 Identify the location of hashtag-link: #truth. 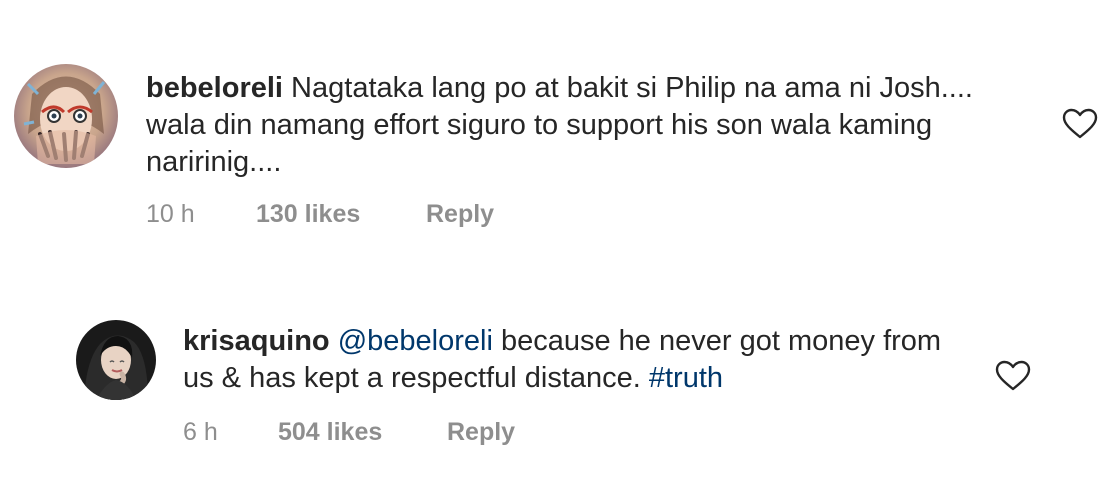
(686, 378).